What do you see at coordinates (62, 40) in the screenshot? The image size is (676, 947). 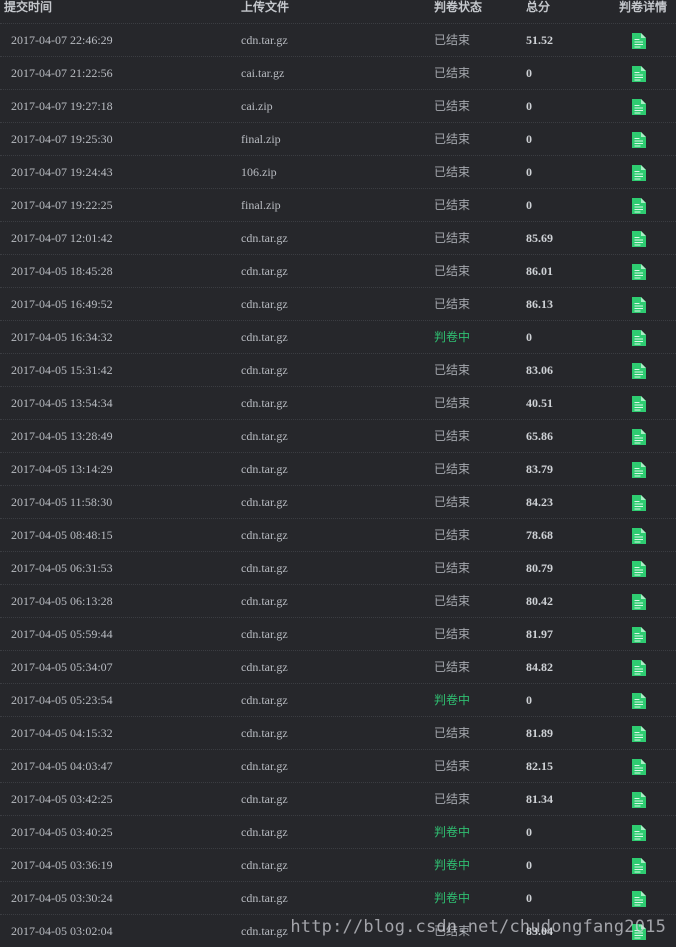 I see `submit-time-cell: 2017-04-07 22:46:29` at bounding box center [62, 40].